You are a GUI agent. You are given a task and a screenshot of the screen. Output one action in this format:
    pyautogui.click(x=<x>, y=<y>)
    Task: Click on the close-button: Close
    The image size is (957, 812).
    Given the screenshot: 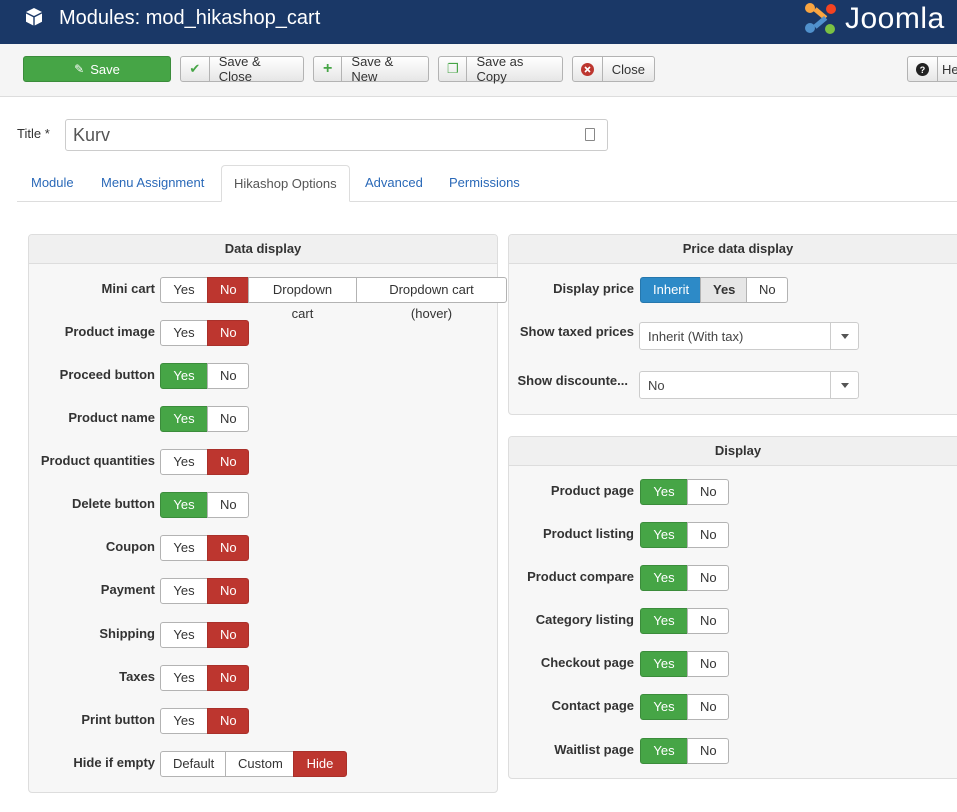 What is the action you would take?
    pyautogui.click(x=613, y=69)
    